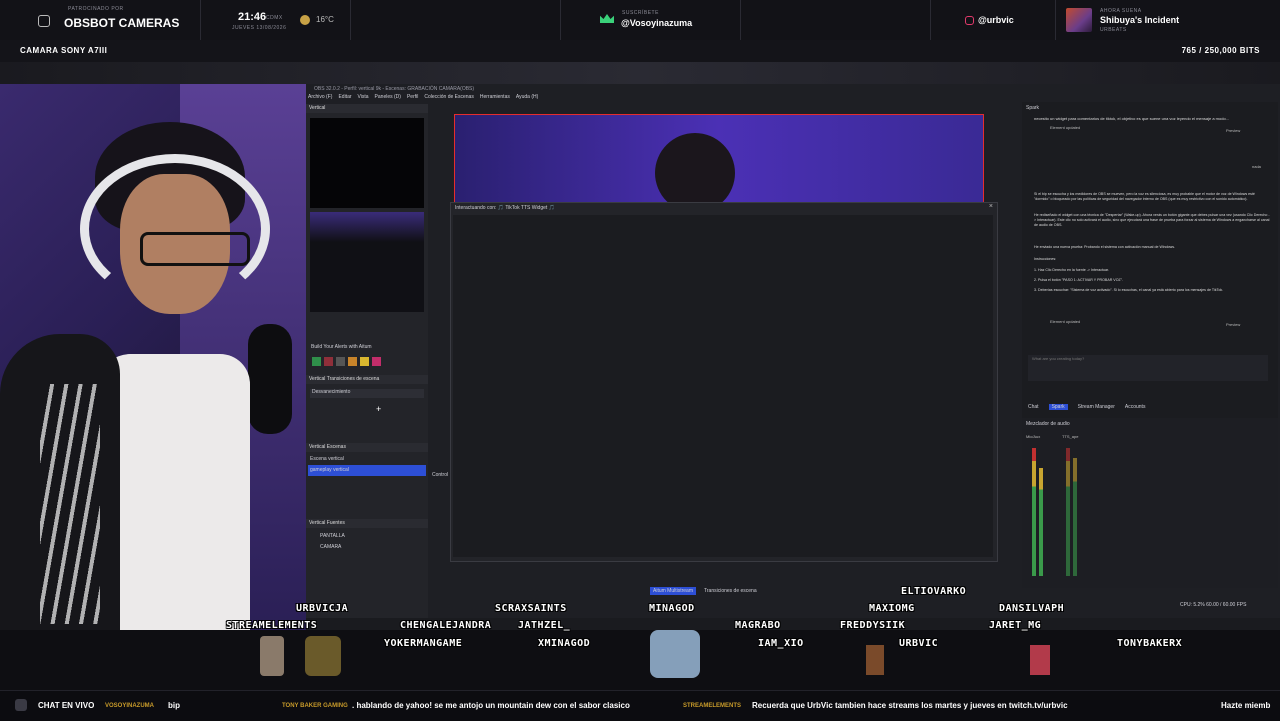 The height and width of the screenshot is (721, 1280). What do you see at coordinates (274, 18) in the screenshot?
I see `clock-zone: CDMX` at bounding box center [274, 18].